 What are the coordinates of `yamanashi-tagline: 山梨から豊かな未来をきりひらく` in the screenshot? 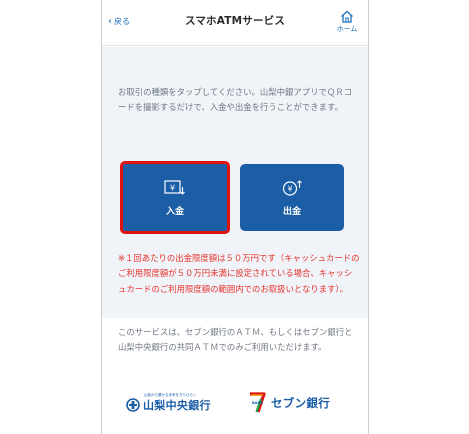 It's located at (170, 395).